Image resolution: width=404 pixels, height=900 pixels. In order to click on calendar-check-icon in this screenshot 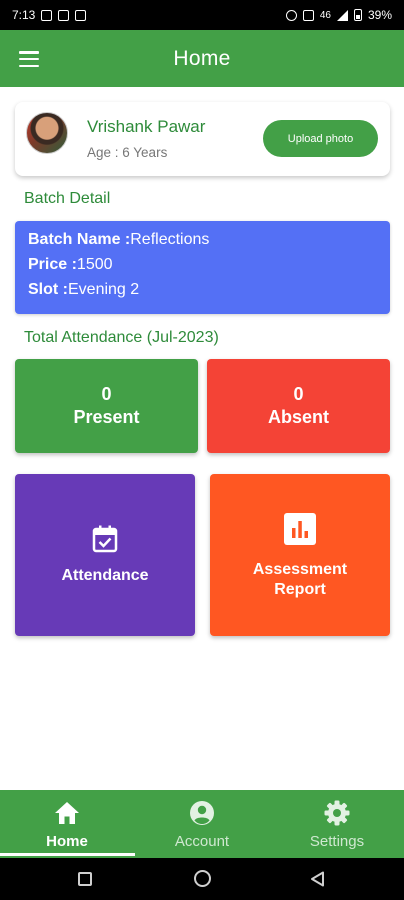, I will do `click(105, 539)`.